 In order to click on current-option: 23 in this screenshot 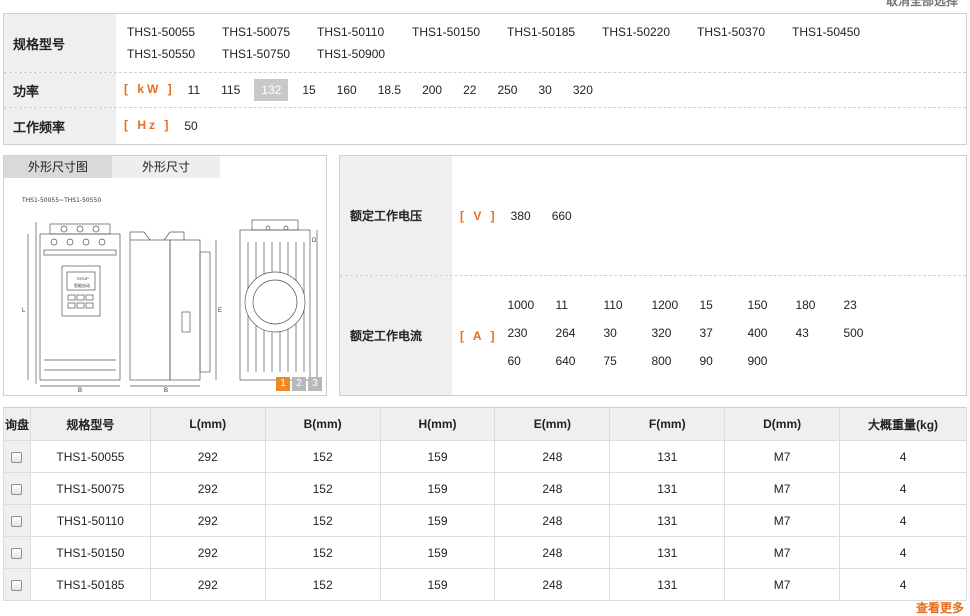, I will do `click(858, 305)`.